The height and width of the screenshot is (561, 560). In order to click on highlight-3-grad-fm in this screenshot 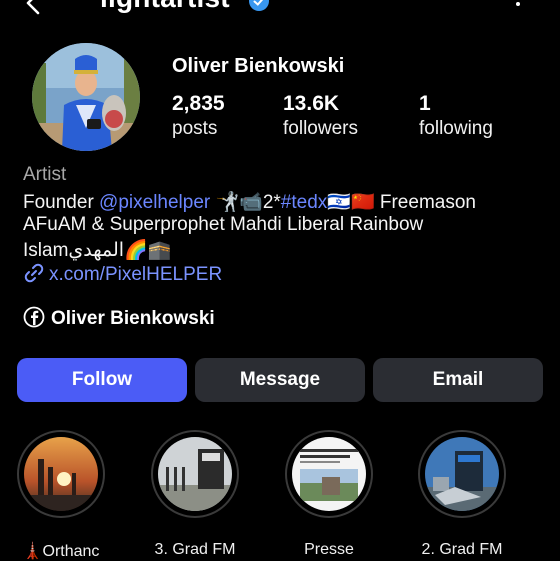, I will do `click(195, 474)`.